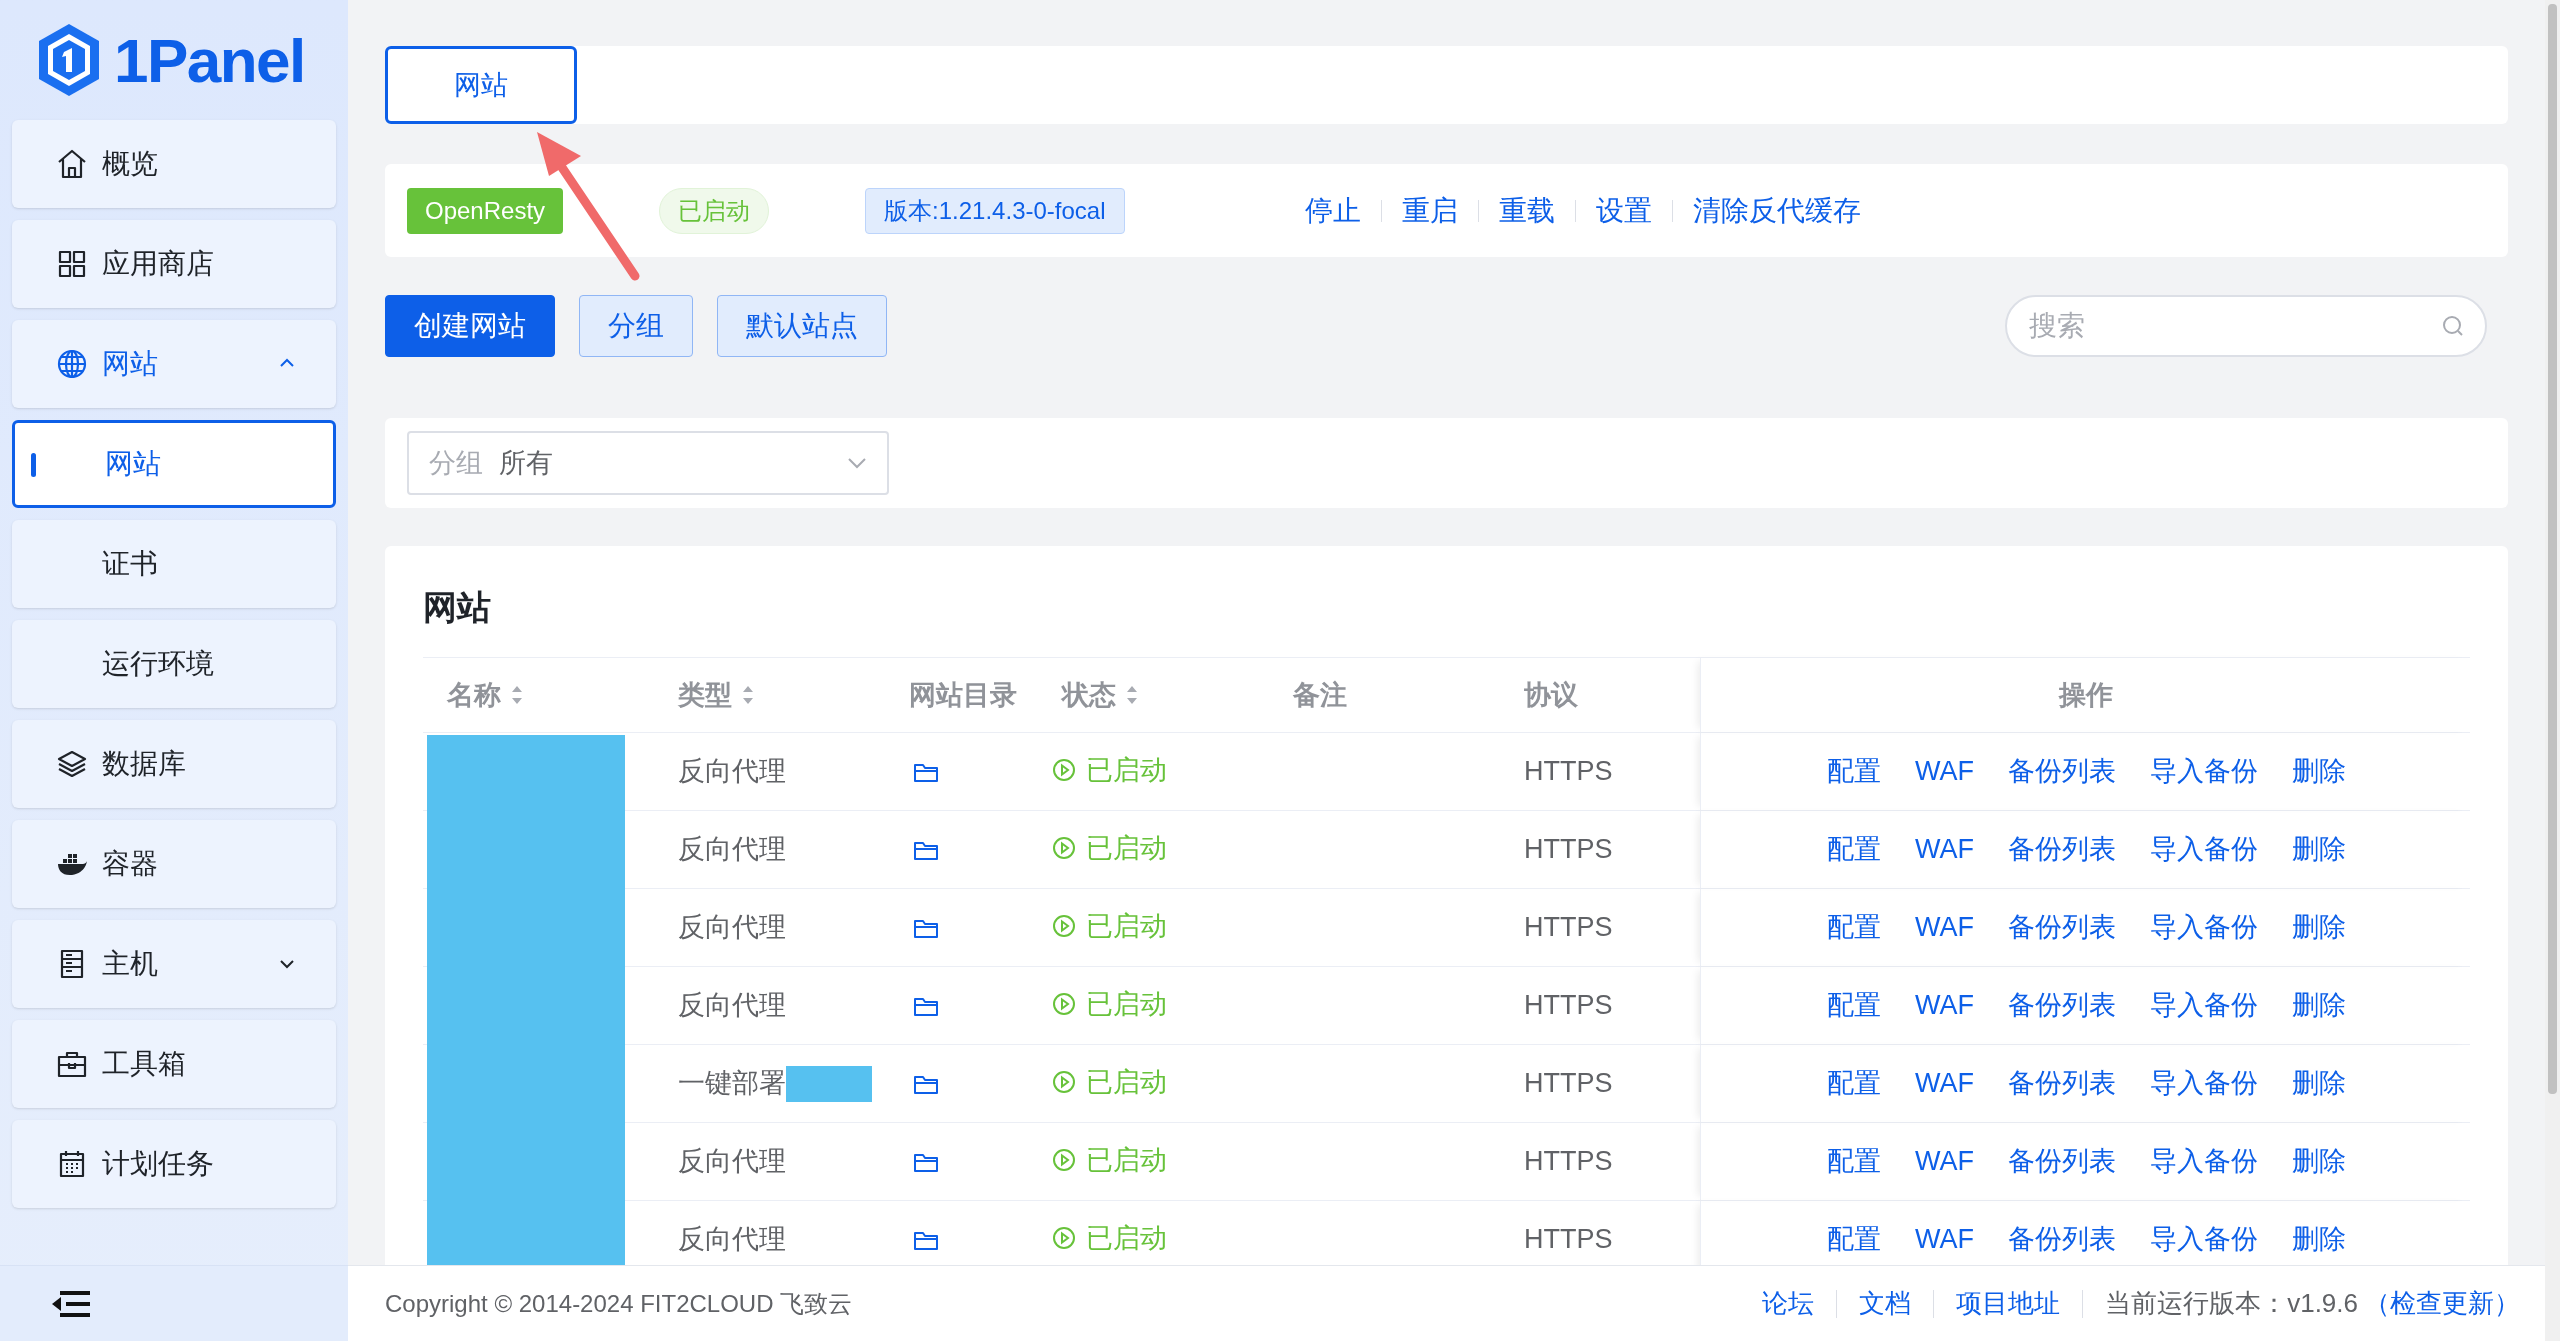 The height and width of the screenshot is (1341, 2560). I want to click on action-link: 设置, so click(1623, 210).